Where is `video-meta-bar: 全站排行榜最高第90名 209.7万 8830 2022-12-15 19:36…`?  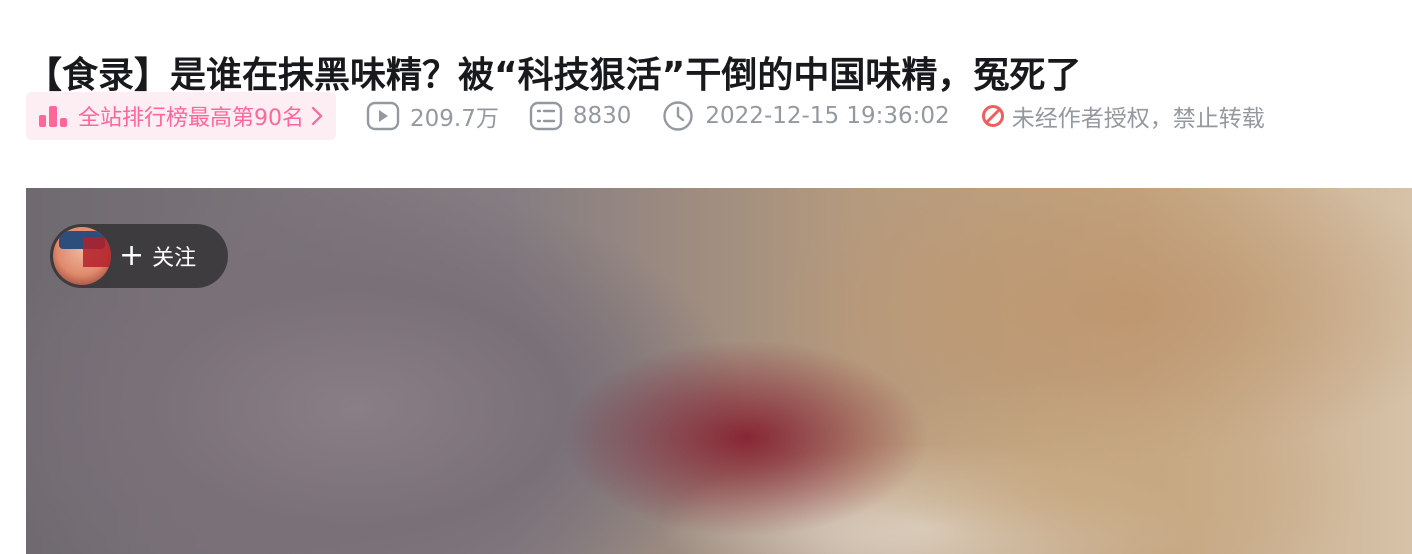
video-meta-bar: 全站排行榜最高第90名 209.7万 8830 2022-12-15 19:36… is located at coordinates (645, 116).